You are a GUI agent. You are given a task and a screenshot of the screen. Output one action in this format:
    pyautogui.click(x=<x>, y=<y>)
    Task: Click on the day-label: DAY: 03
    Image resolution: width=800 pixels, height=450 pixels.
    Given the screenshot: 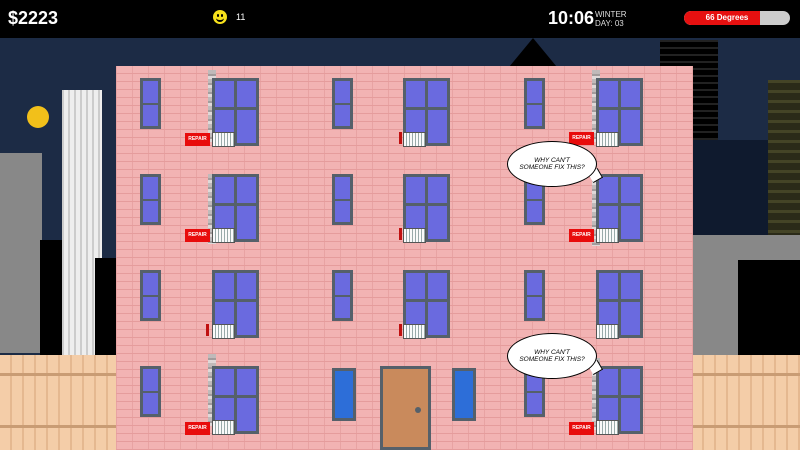 What is the action you would take?
    pyautogui.click(x=609, y=23)
    